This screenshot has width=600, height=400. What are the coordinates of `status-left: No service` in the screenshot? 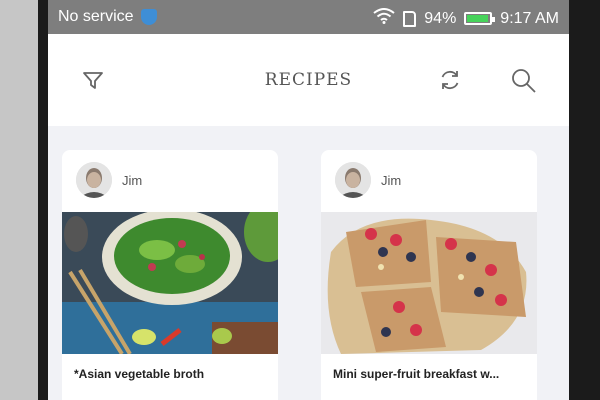 It's located at (107, 17).